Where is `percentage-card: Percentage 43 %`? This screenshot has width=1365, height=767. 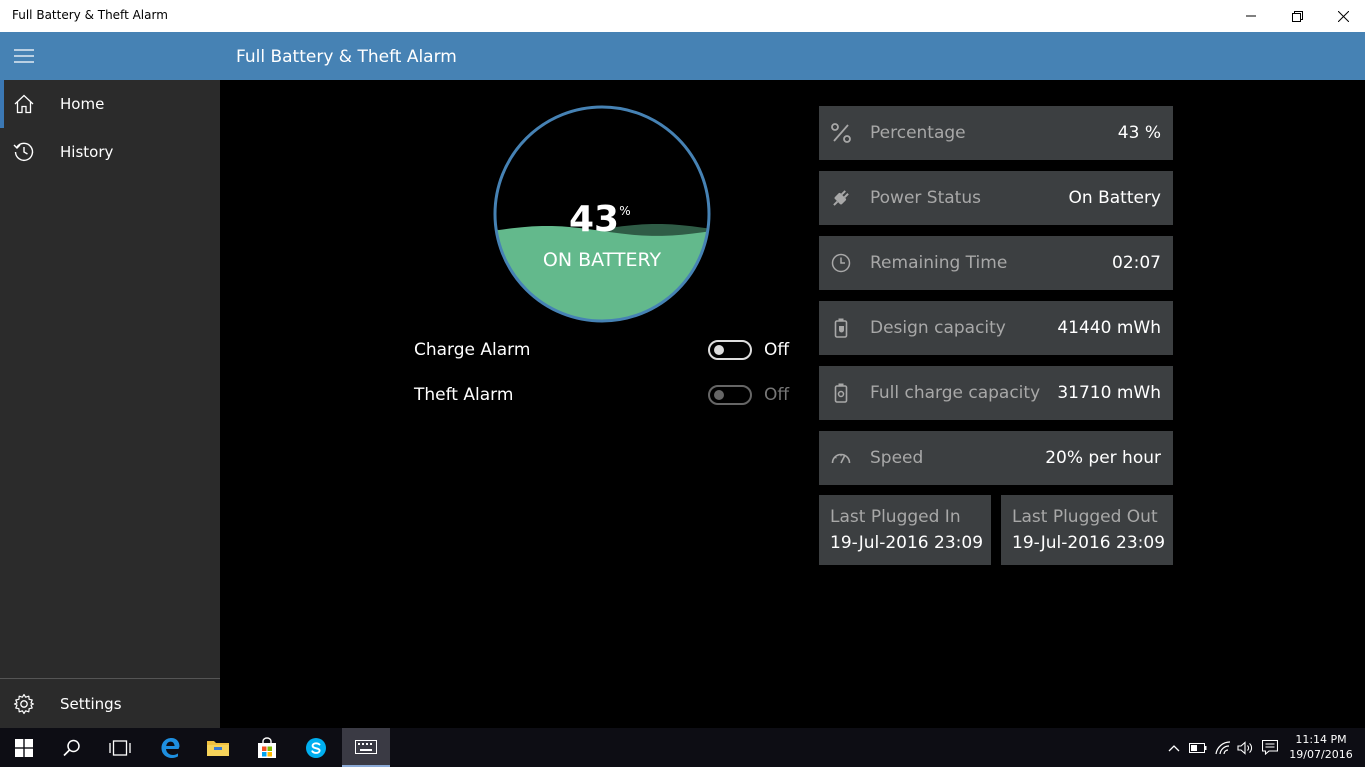
percentage-card: Percentage 43 % is located at coordinates (996, 133).